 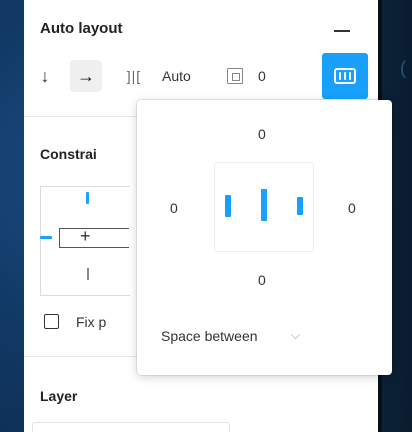 I want to click on minus-icon, so click(x=342, y=31).